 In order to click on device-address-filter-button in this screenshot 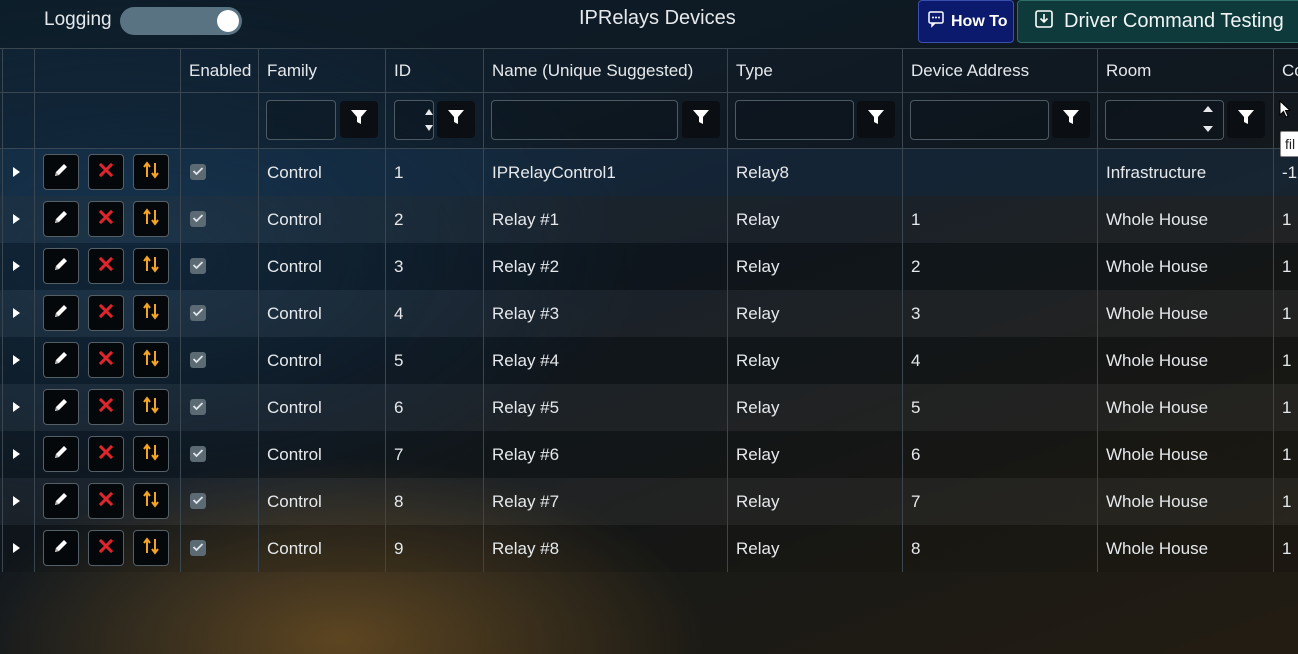, I will do `click(1071, 119)`.